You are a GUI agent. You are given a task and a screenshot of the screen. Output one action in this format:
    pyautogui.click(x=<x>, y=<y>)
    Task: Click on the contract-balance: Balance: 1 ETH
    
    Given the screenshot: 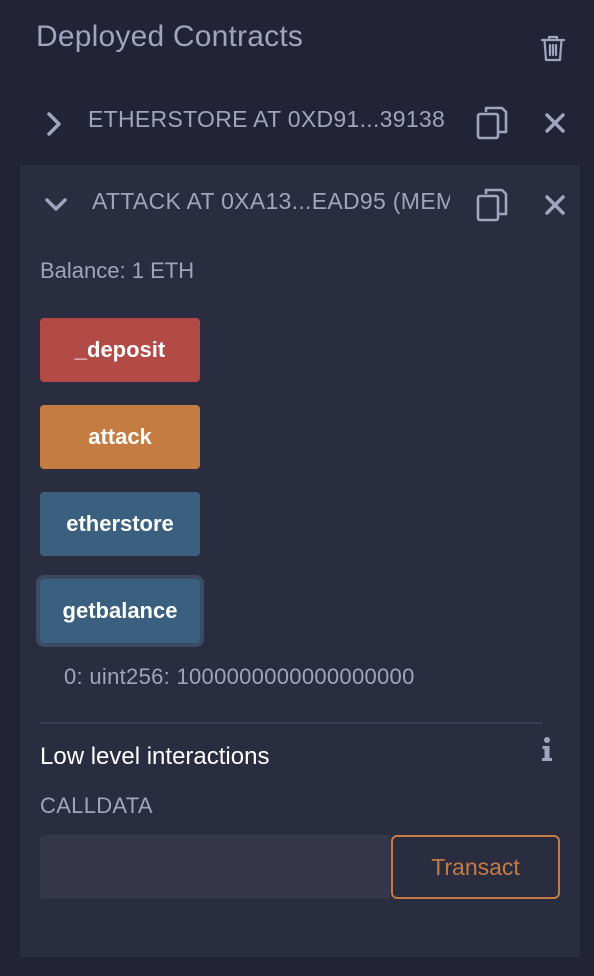 What is the action you would take?
    pyautogui.click(x=117, y=270)
    